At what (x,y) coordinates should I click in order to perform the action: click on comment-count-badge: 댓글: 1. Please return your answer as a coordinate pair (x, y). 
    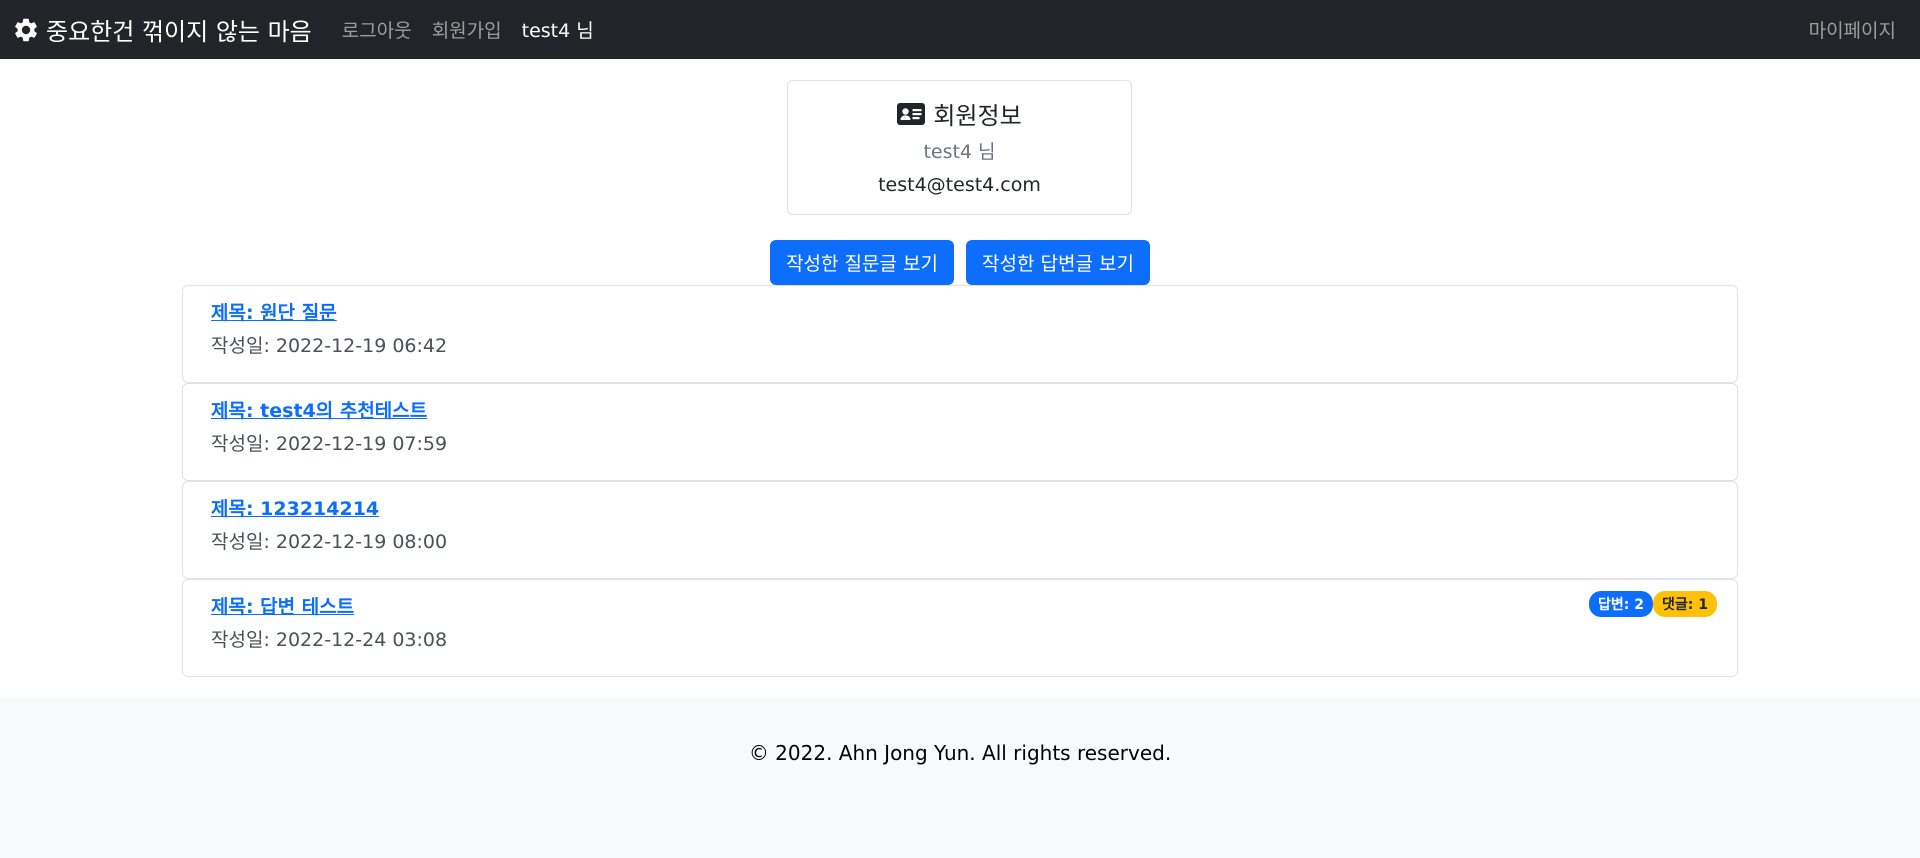
    Looking at the image, I should click on (1685, 604).